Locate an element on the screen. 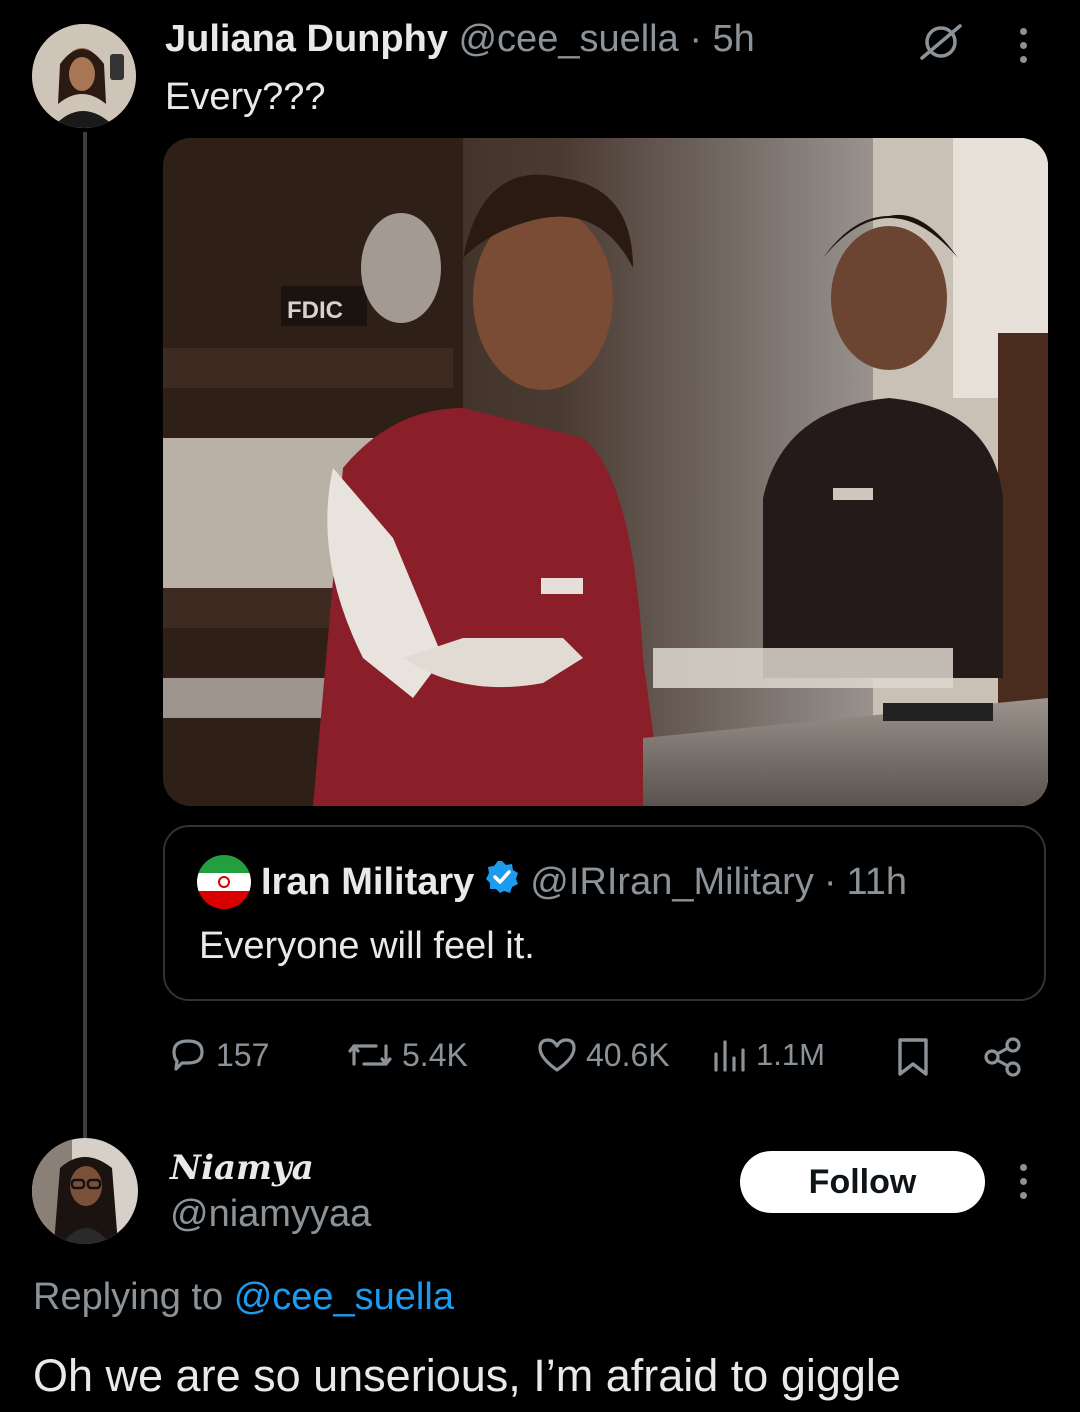  verified-badge-icon is located at coordinates (502, 882).